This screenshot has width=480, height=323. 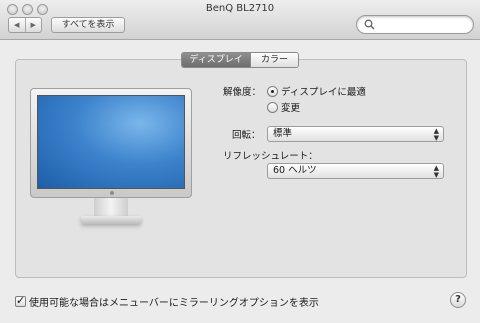 I want to click on back-button: ◀, so click(x=17, y=25).